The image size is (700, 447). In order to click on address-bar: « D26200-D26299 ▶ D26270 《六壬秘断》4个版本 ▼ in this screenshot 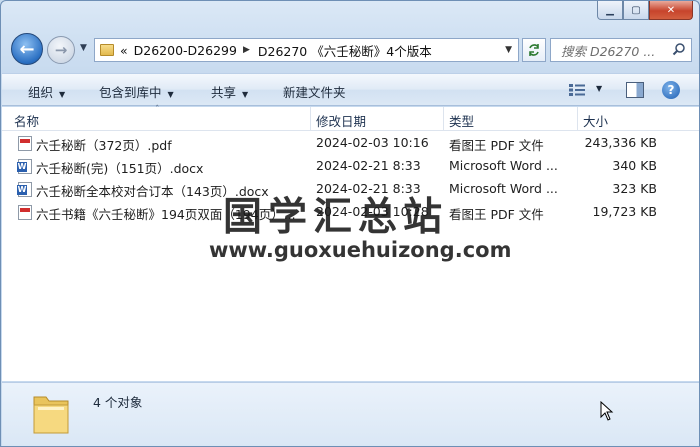, I will do `click(306, 50)`.